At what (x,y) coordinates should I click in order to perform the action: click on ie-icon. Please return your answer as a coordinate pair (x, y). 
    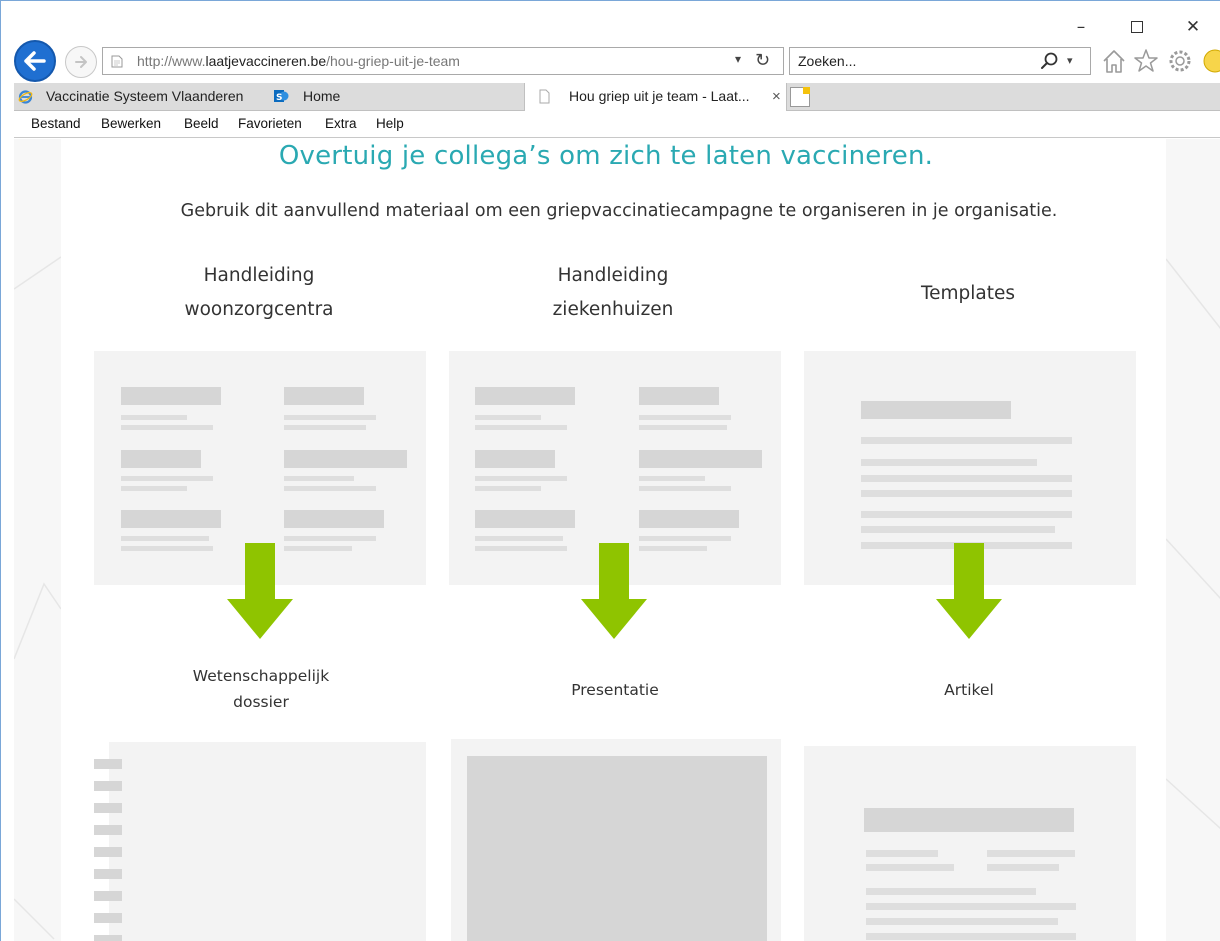
    Looking at the image, I should click on (25, 97).